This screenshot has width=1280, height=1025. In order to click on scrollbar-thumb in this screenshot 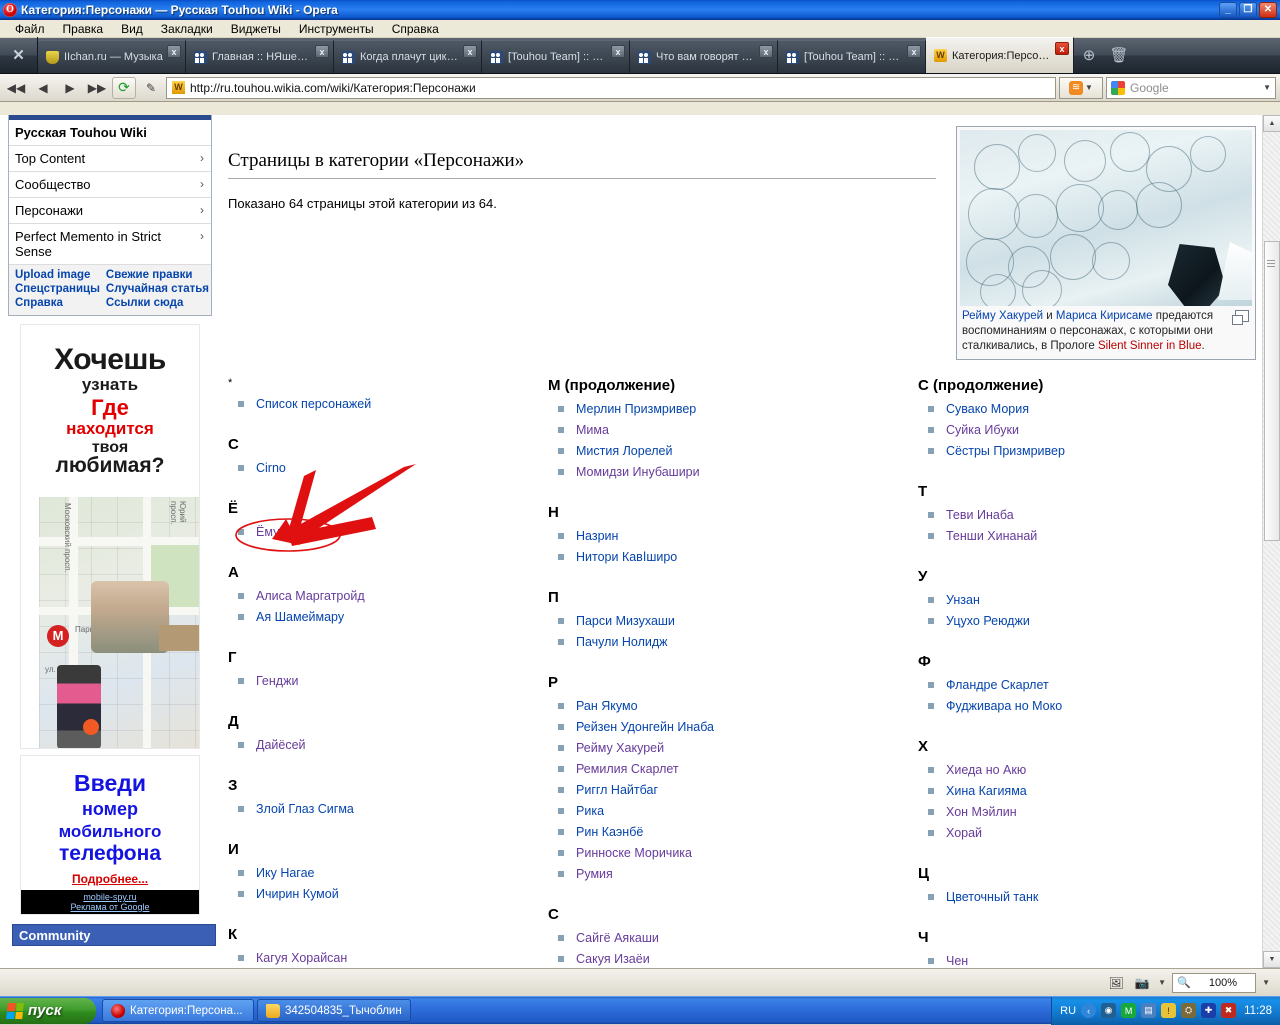, I will do `click(1272, 391)`.